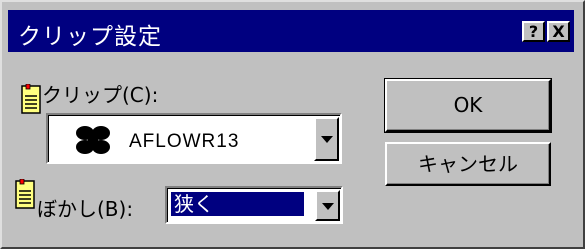  I want to click on close-button: X, so click(558, 31).